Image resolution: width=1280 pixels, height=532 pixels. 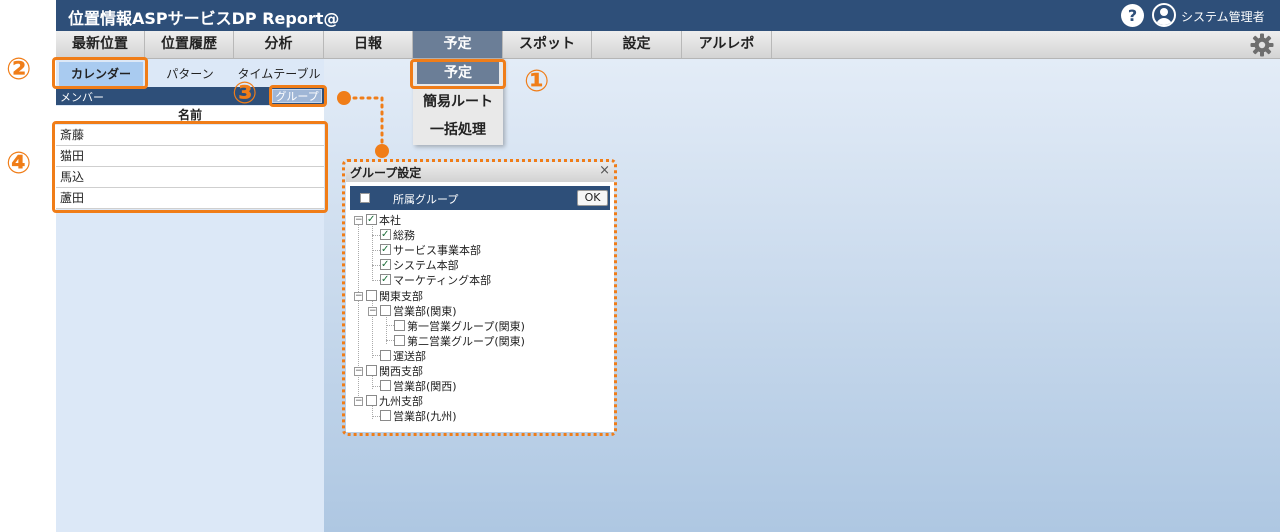 I want to click on main-menu-bar: 最新位置 位置履歴 分析 日報 予定 スポット 設定 アルレポ, so click(x=668, y=45).